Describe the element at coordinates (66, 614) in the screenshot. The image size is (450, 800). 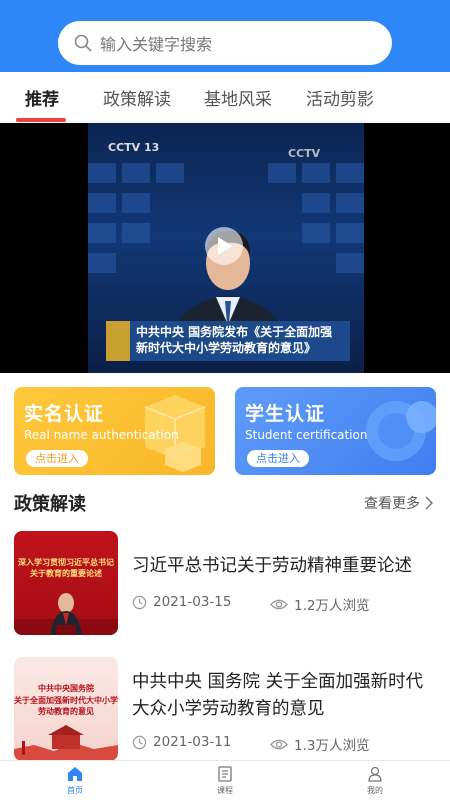
I see `speaker-illustration` at that location.